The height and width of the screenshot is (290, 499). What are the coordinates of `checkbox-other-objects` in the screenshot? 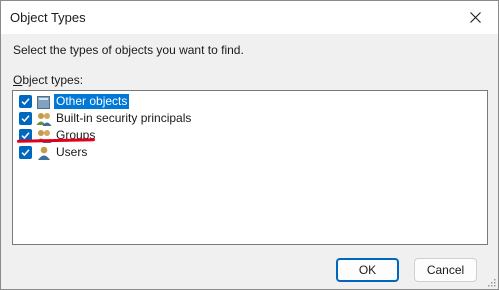 It's located at (25, 101).